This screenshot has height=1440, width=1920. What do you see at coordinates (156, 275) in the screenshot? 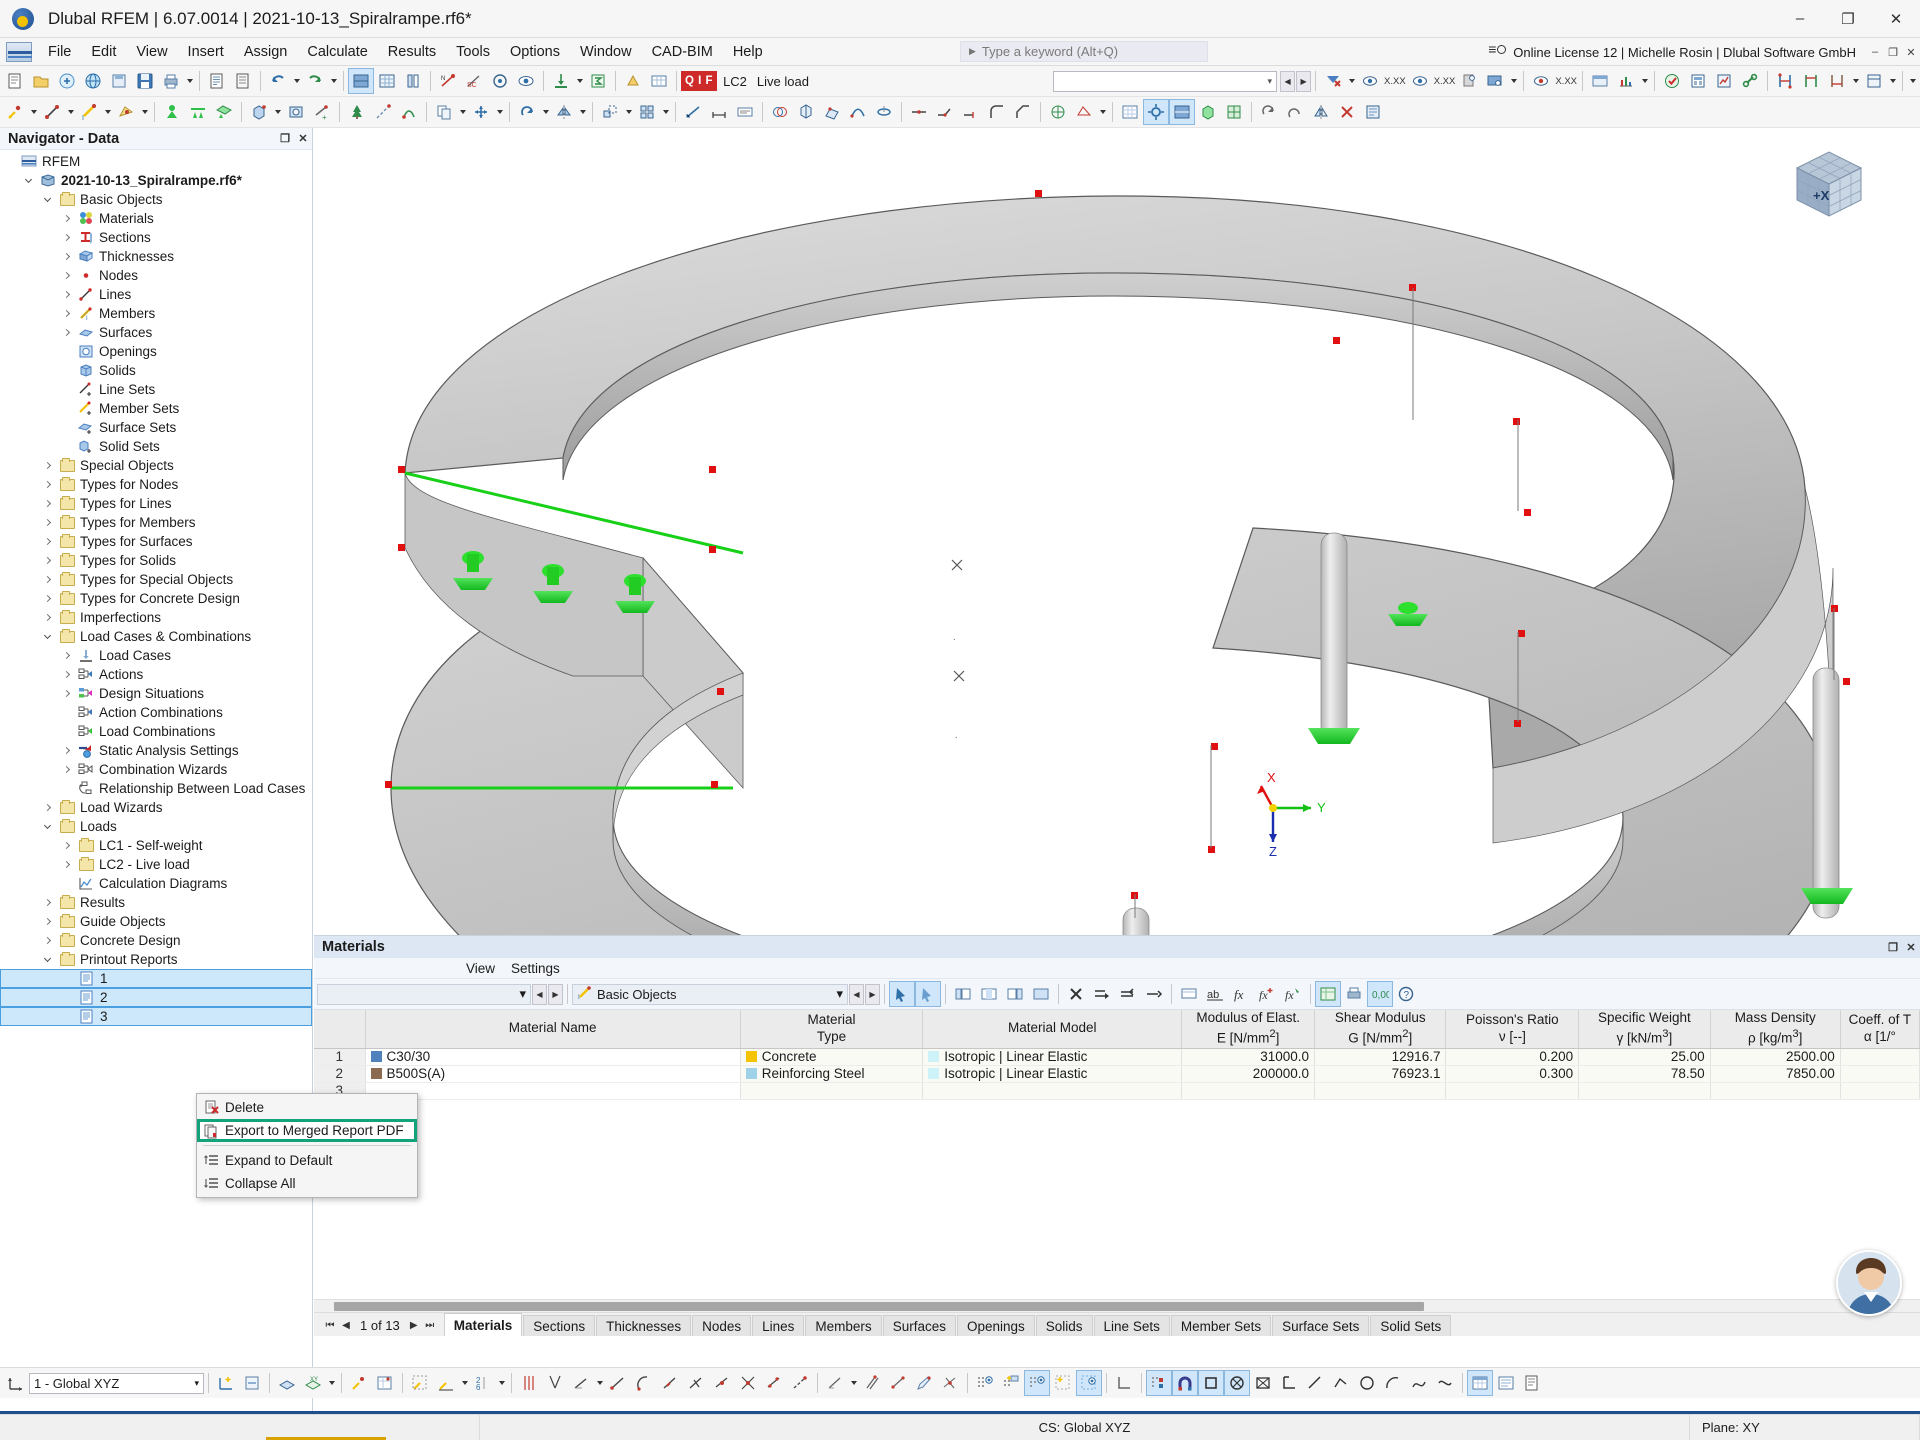
I see `tree-item-nodes: Nodes` at bounding box center [156, 275].